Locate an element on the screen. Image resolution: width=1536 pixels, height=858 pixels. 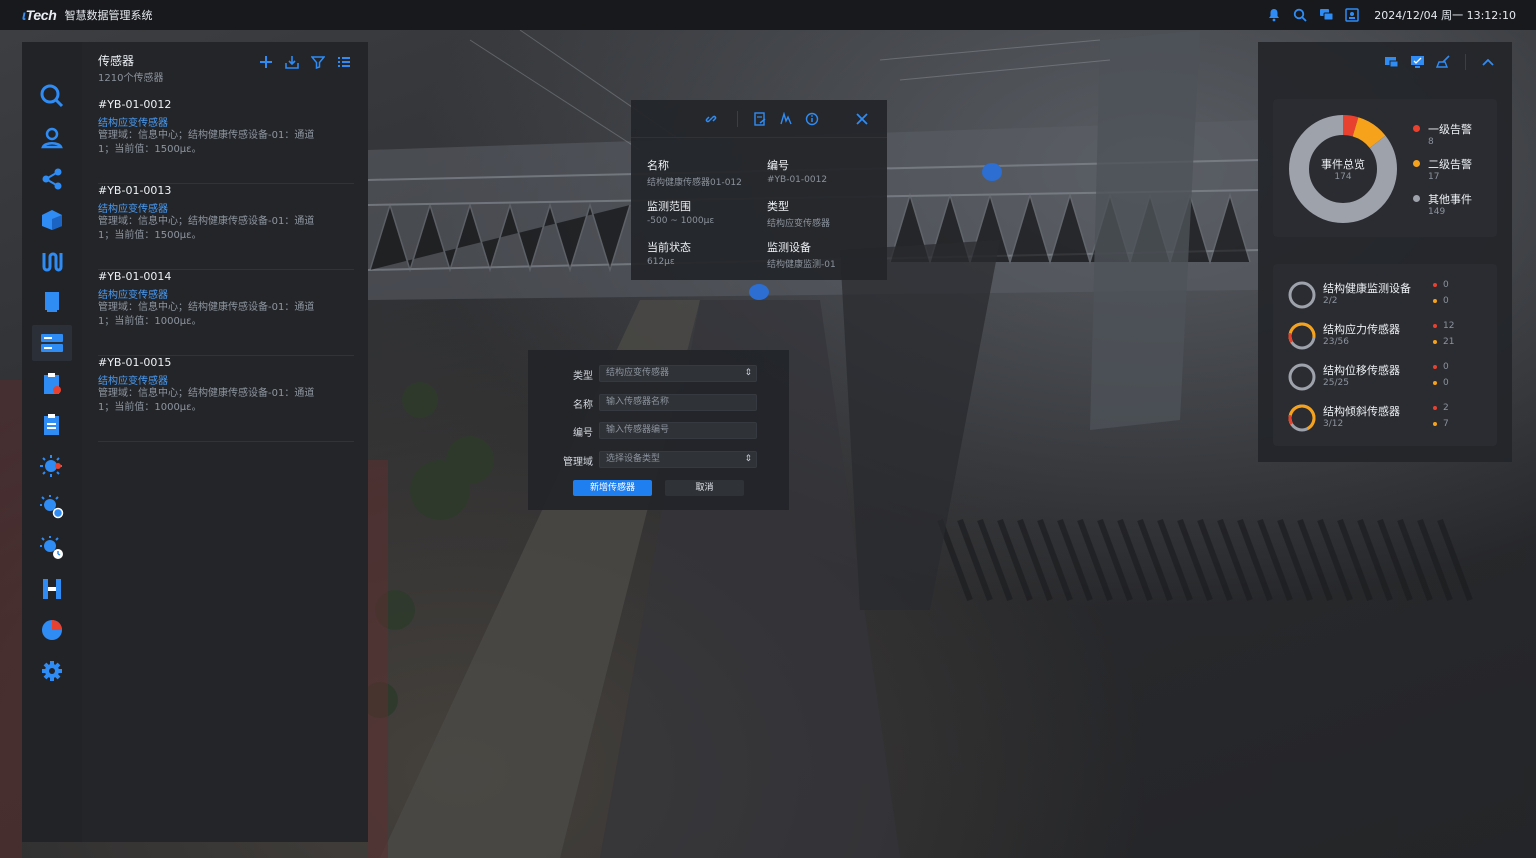
sun-refresh-icon is located at coordinates (52, 507).